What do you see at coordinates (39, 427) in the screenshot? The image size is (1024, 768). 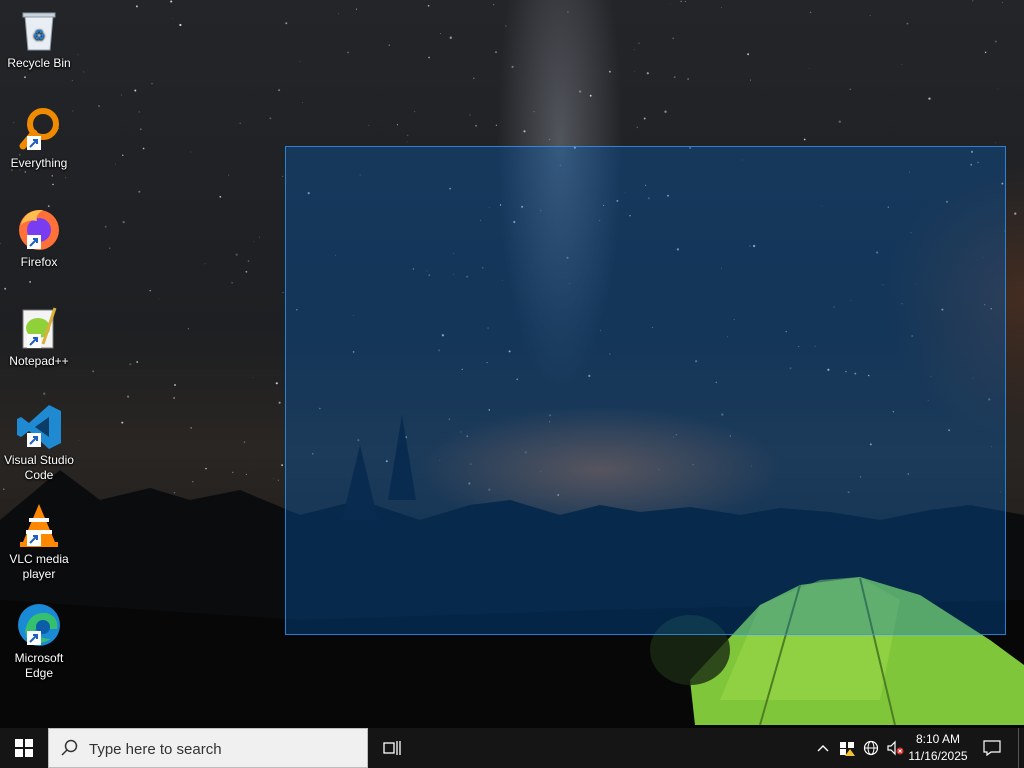 I see `vscode-icon` at bounding box center [39, 427].